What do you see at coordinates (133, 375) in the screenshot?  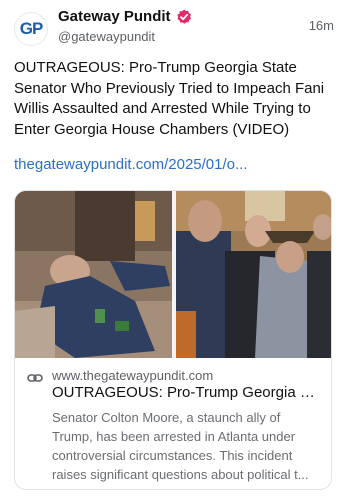 I see `card-domain: www.thegatewaypundit.com` at bounding box center [133, 375].